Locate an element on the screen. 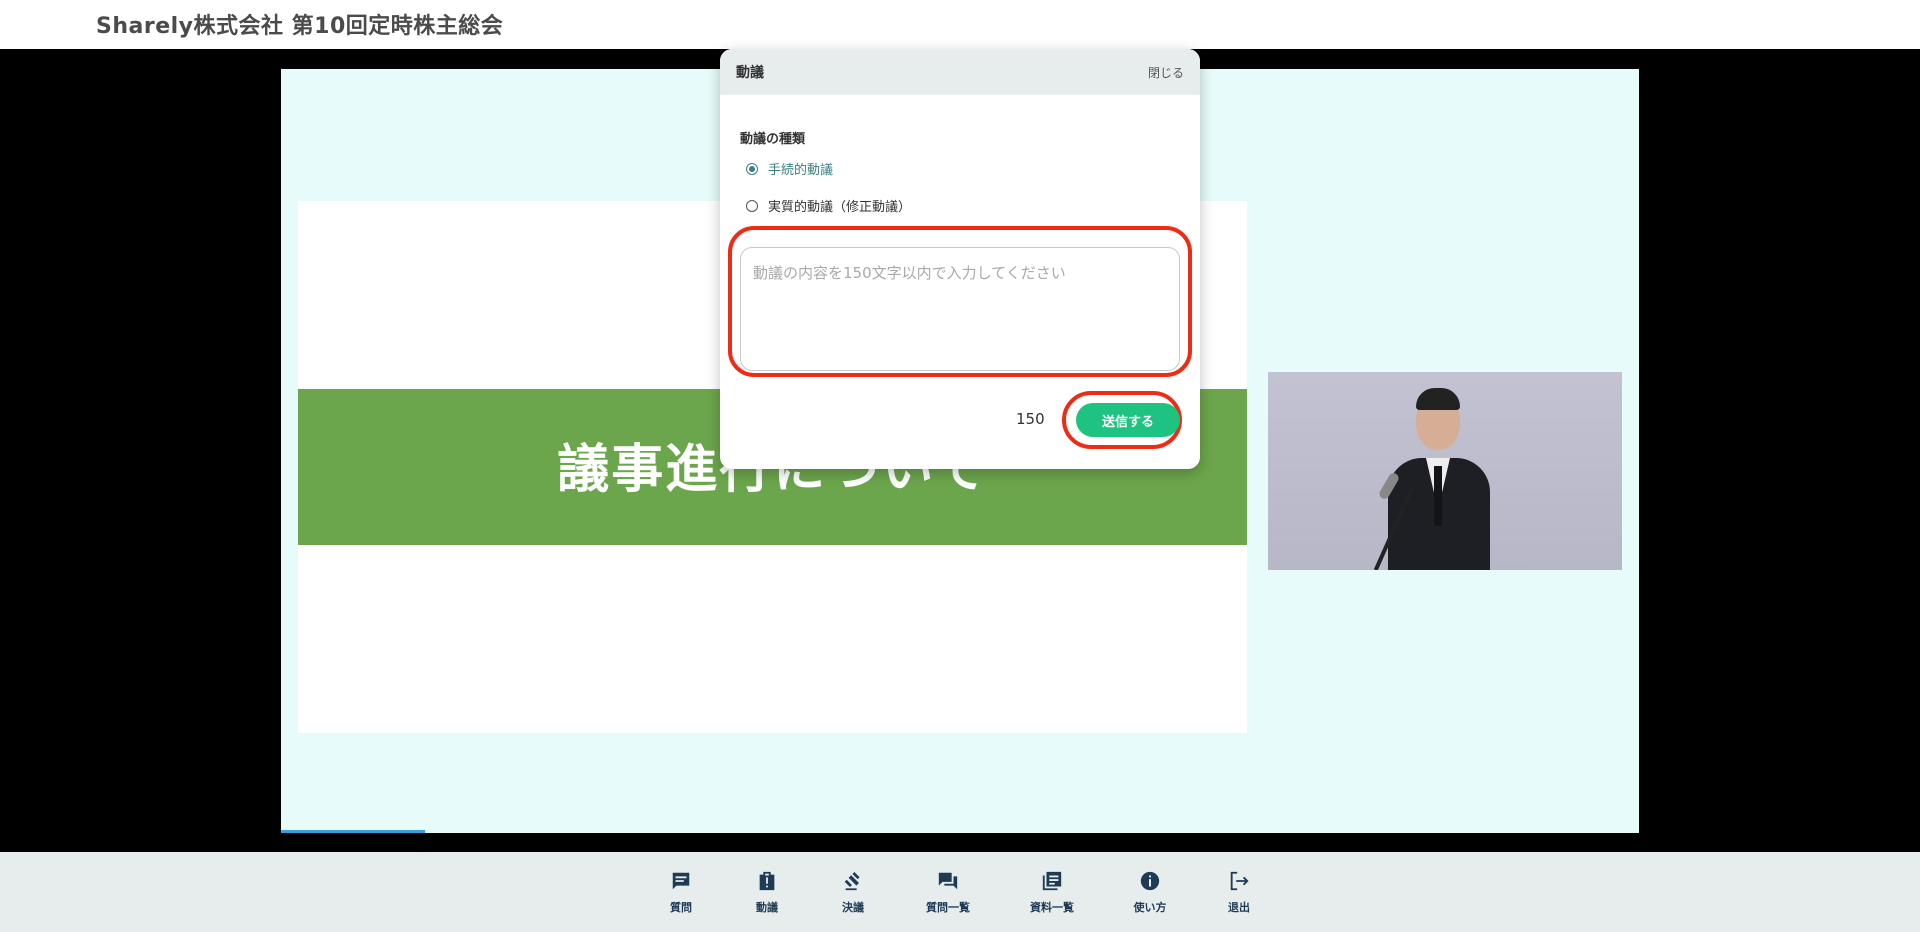 This screenshot has height=932, width=1920. modal-header: 動議 閉じる is located at coordinates (960, 72).